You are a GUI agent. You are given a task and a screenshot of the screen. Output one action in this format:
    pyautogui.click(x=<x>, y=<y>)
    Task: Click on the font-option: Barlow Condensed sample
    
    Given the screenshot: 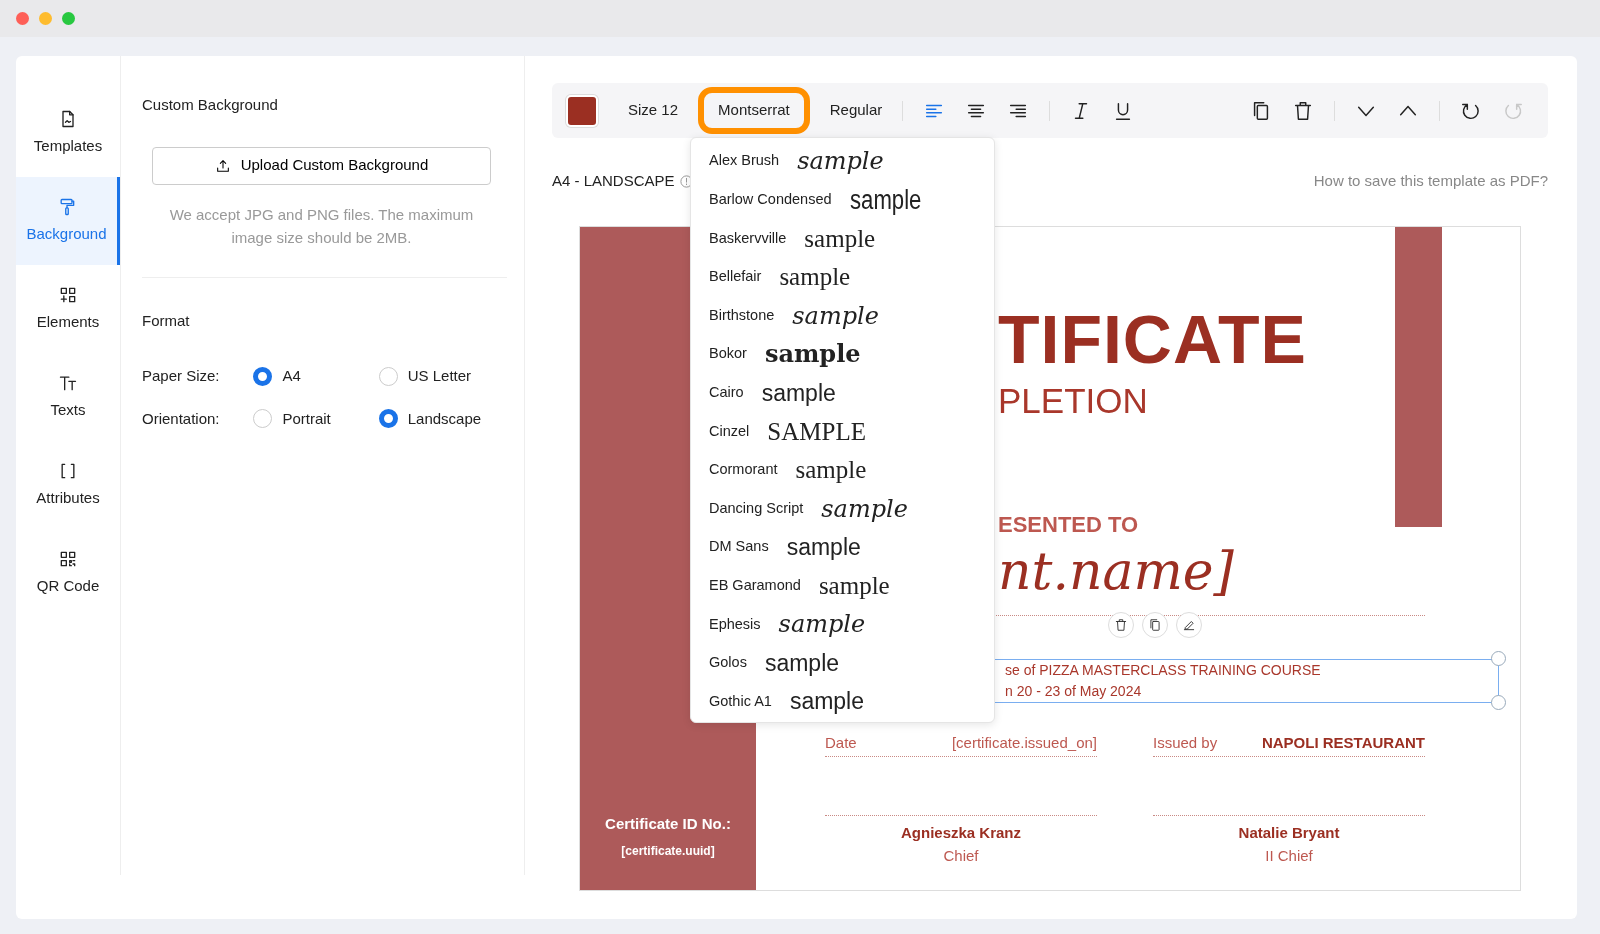 What is the action you would take?
    pyautogui.click(x=851, y=200)
    